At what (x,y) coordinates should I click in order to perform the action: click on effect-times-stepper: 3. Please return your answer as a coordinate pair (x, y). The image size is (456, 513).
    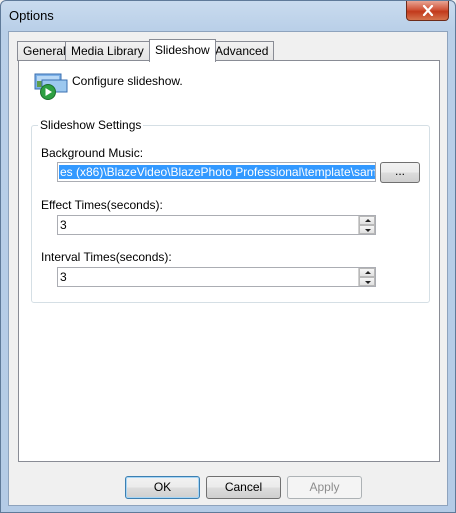
    Looking at the image, I should click on (216, 225).